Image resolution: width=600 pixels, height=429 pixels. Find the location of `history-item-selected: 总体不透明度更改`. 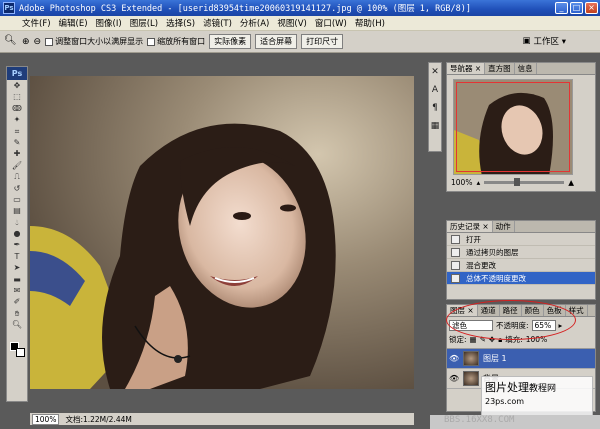

history-item-selected: 总体不透明度更改 is located at coordinates (521, 278).